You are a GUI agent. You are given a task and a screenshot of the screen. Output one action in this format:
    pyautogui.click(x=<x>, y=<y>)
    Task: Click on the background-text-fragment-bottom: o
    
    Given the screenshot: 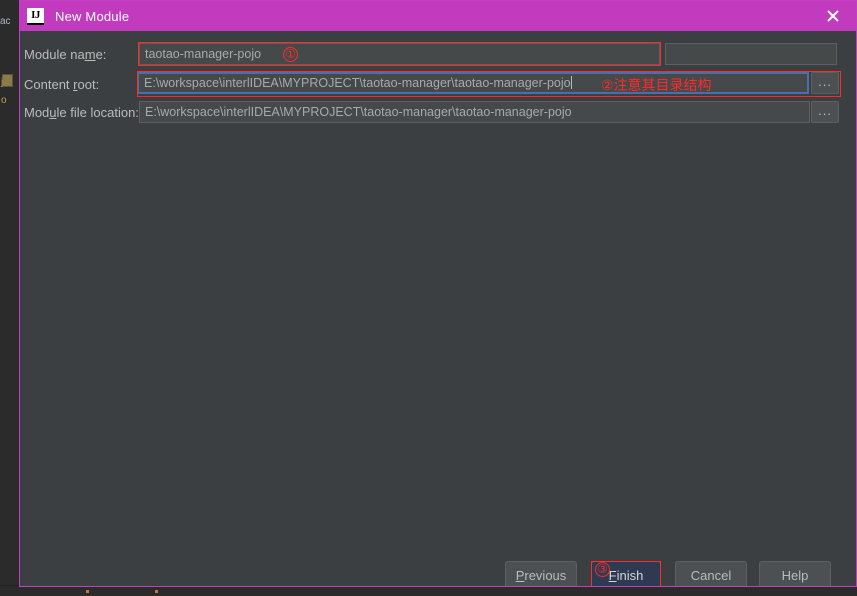 What is the action you would take?
    pyautogui.click(x=4, y=100)
    